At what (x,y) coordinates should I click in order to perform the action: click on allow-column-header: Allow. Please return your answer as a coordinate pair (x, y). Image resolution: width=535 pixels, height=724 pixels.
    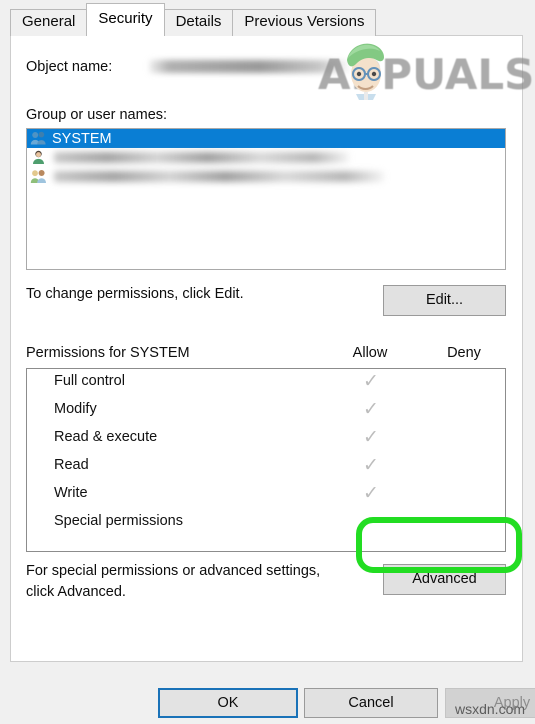
    Looking at the image, I should click on (370, 353).